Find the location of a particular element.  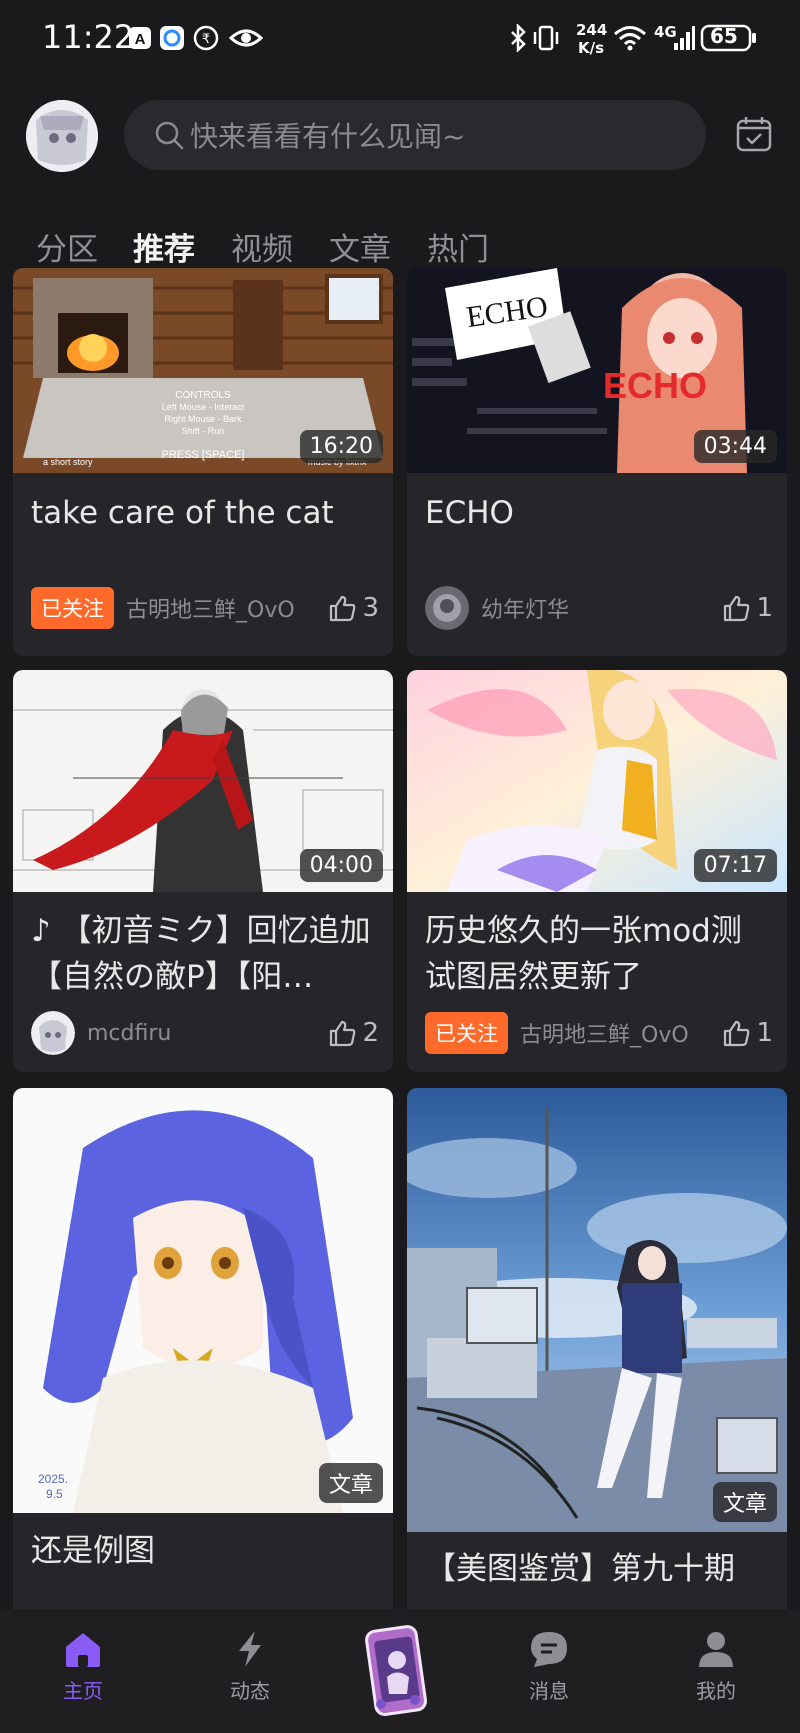

browser-icon is located at coordinates (172, 38).